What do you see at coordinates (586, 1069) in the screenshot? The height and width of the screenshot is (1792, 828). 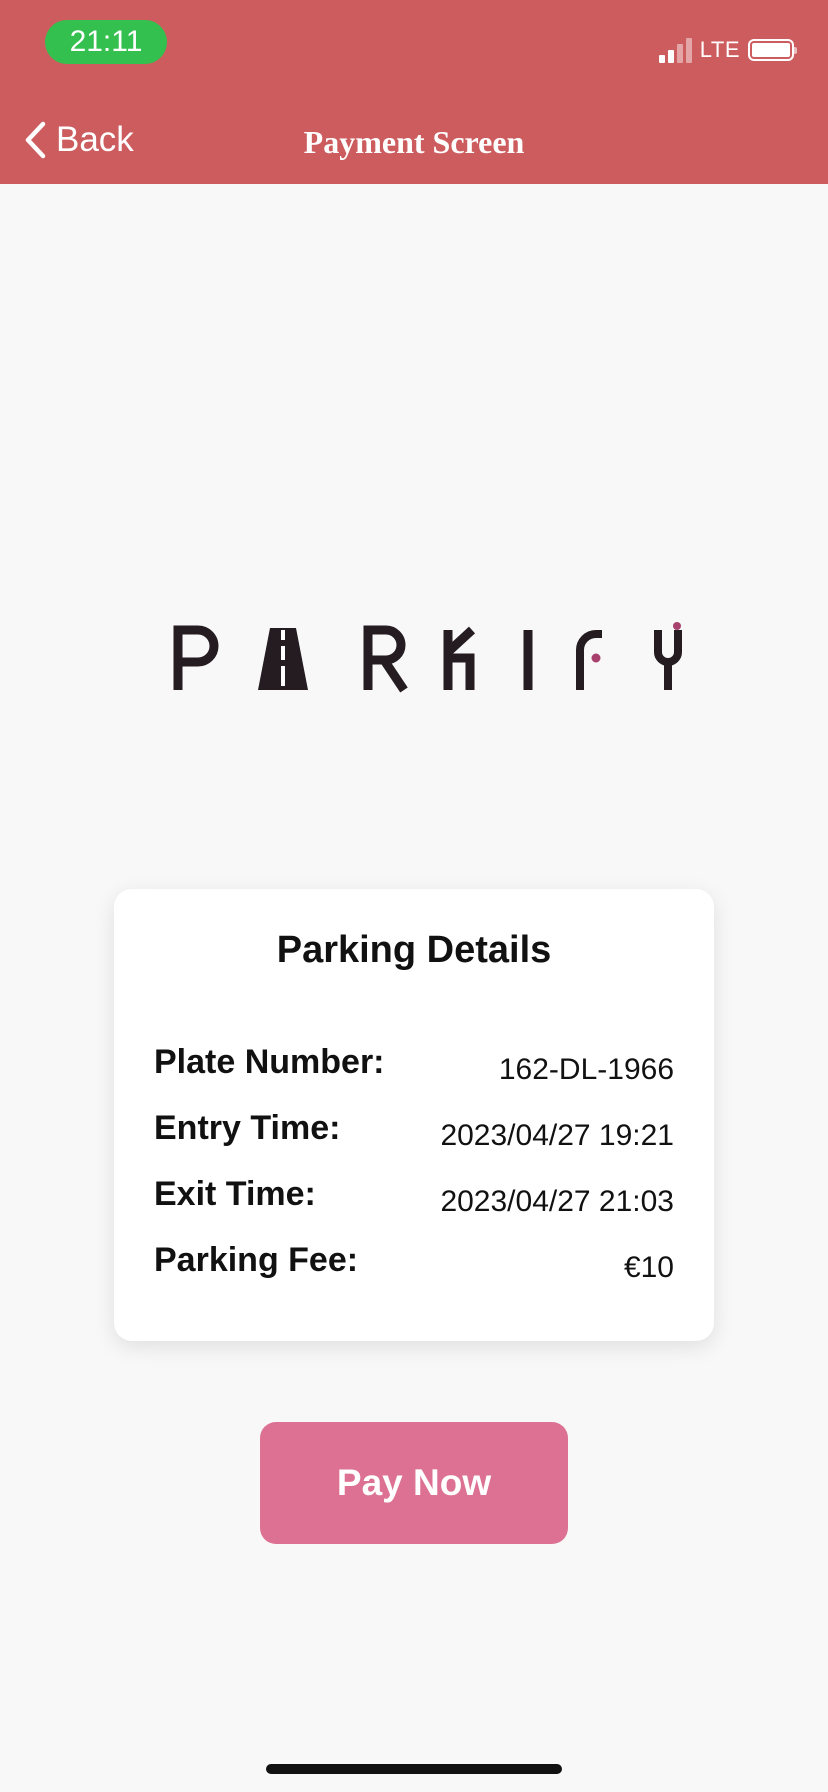 I see `plate-number-value: 162-DL-1966` at bounding box center [586, 1069].